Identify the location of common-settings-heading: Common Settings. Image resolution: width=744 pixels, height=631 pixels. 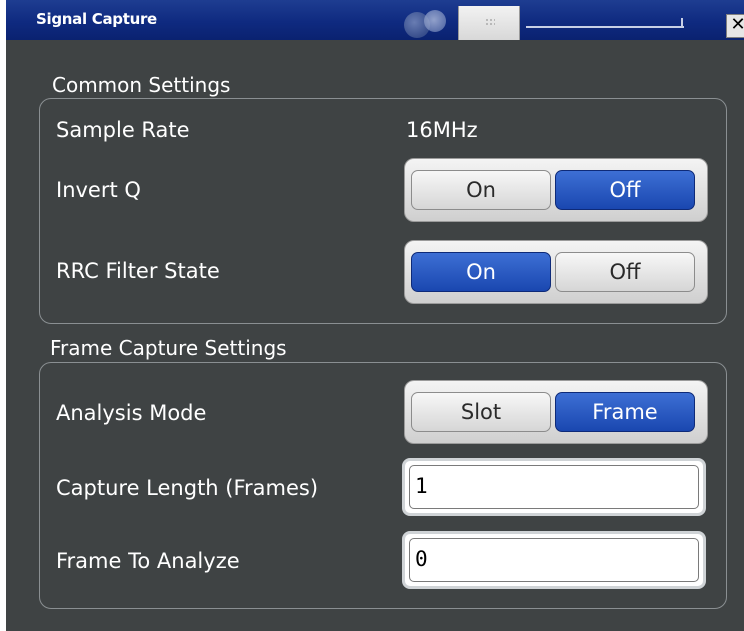
(141, 85).